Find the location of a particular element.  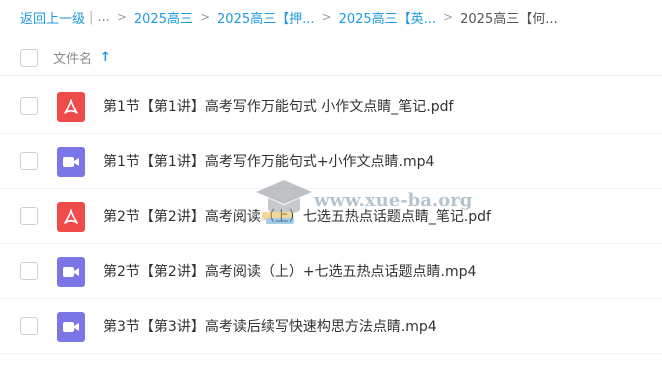

file-row: 第2节【第2讲】高考阅读（上）七选五热点话题点睛_笔记.pdf is located at coordinates (331, 216).